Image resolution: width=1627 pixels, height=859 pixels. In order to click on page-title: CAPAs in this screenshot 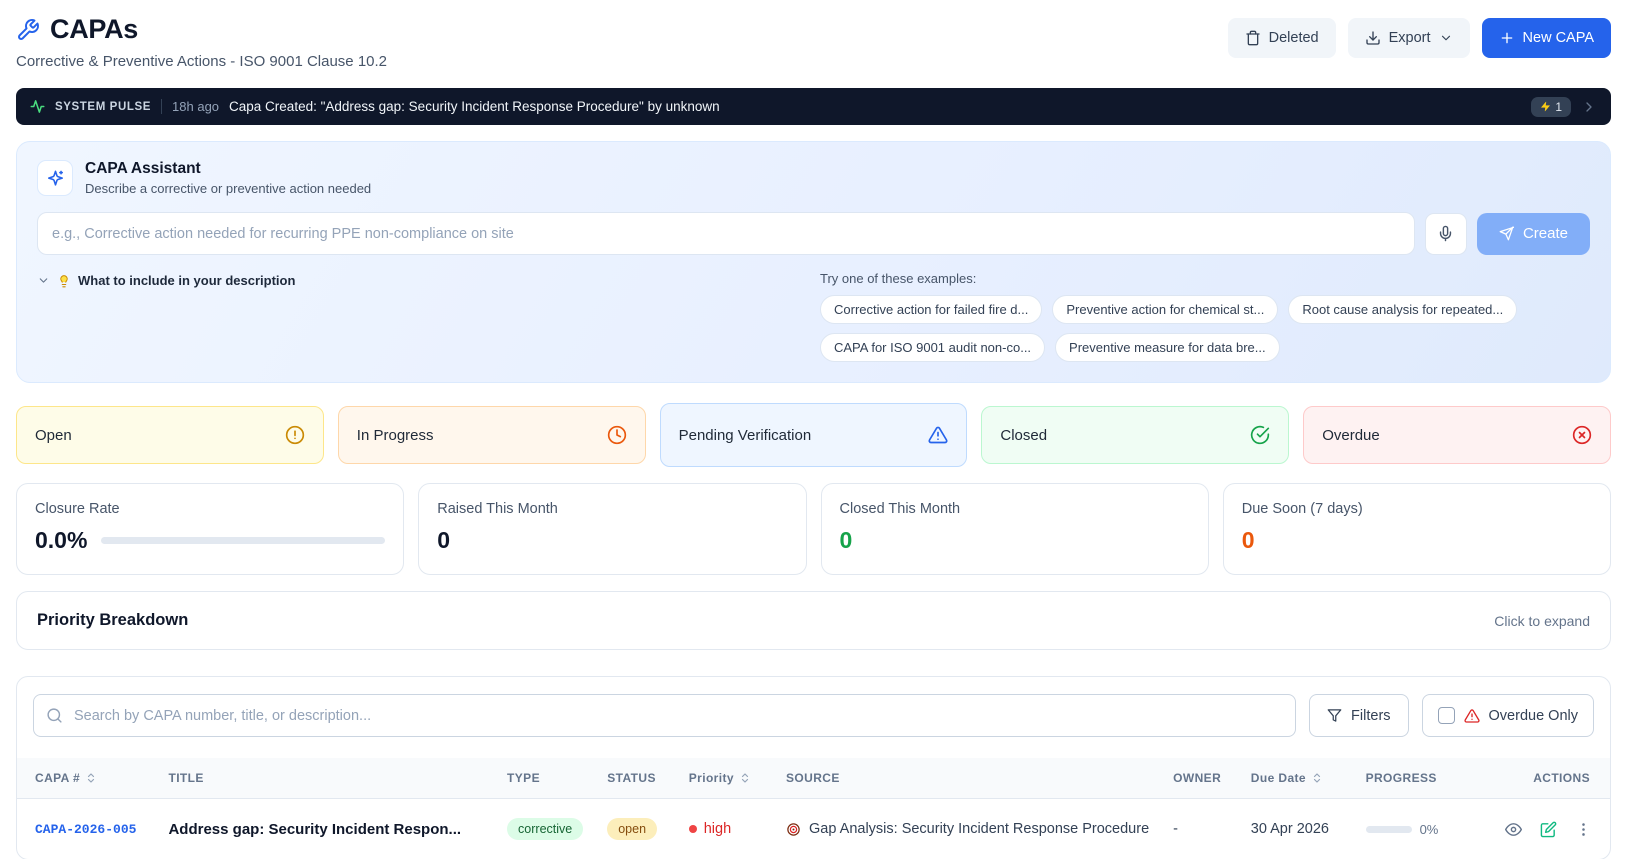, I will do `click(94, 29)`.